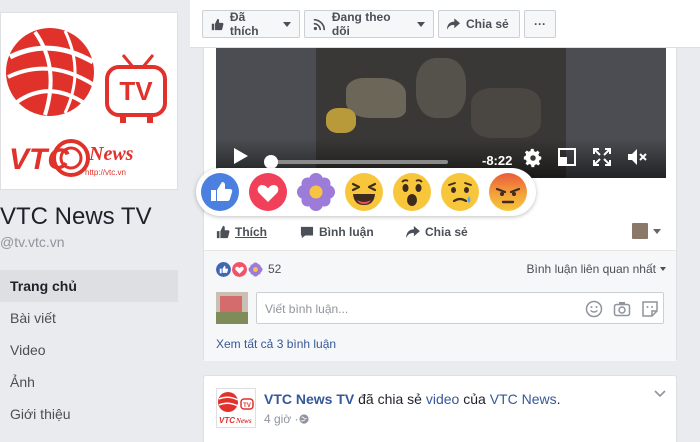 The image size is (700, 442). What do you see at coordinates (660, 394) in the screenshot?
I see `post-options-chevron-icon` at bounding box center [660, 394].